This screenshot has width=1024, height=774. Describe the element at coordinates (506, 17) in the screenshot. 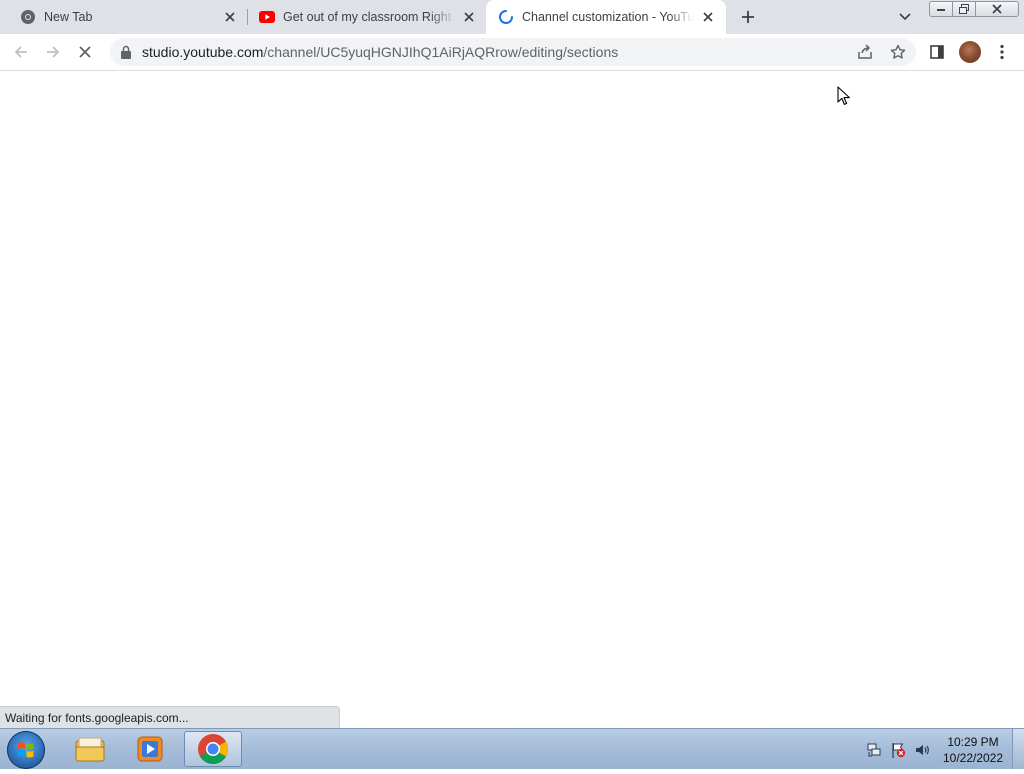

I see `loading-spinner-icon` at that location.